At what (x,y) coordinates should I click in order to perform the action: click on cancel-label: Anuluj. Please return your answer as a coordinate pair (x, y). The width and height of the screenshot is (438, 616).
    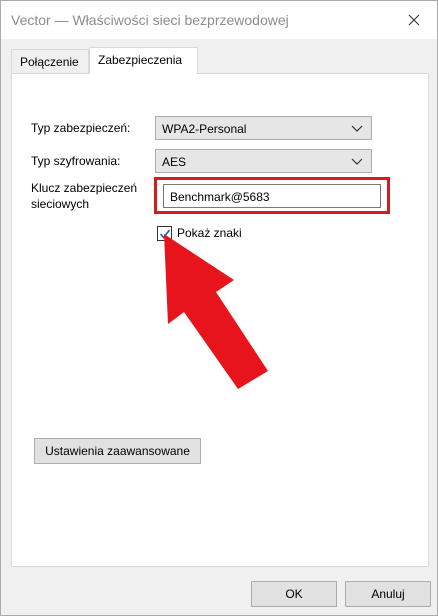
    Looking at the image, I should click on (388, 594).